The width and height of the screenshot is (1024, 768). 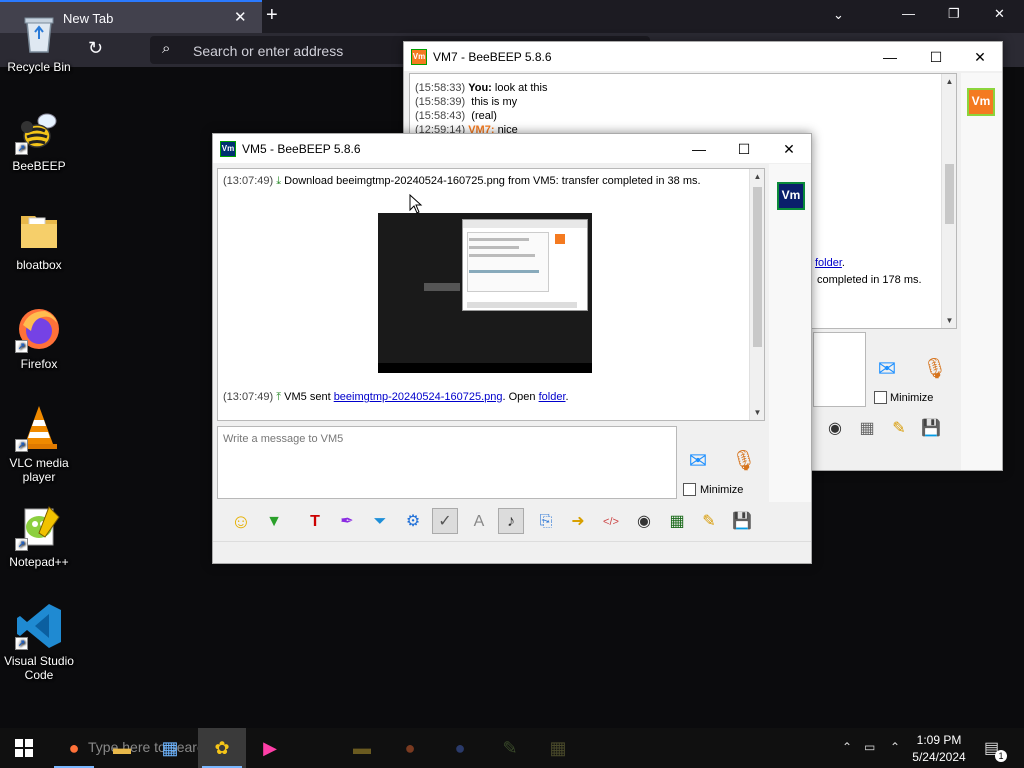 I want to click on vm7-message-box, so click(x=839, y=369).